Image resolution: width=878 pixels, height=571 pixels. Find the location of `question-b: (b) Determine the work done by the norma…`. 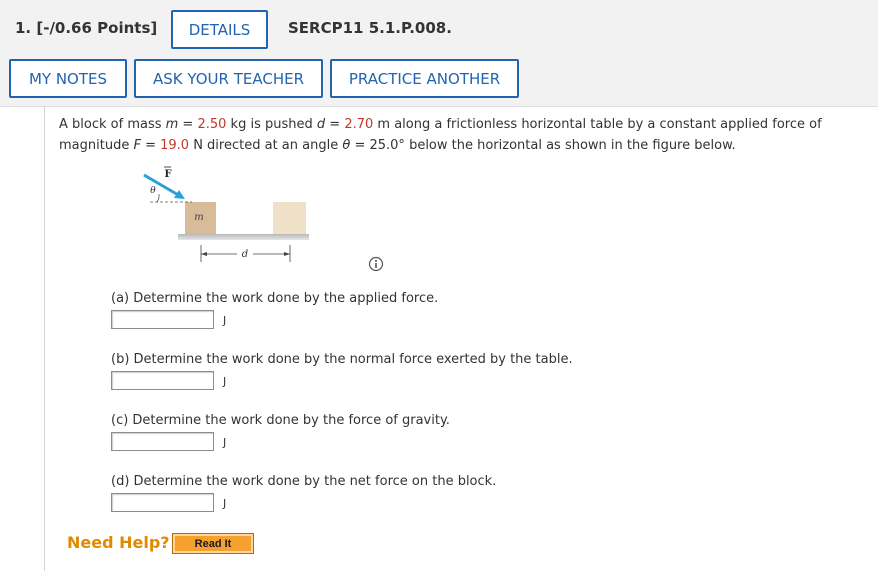

question-b: (b) Determine the work done by the norma… is located at coordinates (342, 359).